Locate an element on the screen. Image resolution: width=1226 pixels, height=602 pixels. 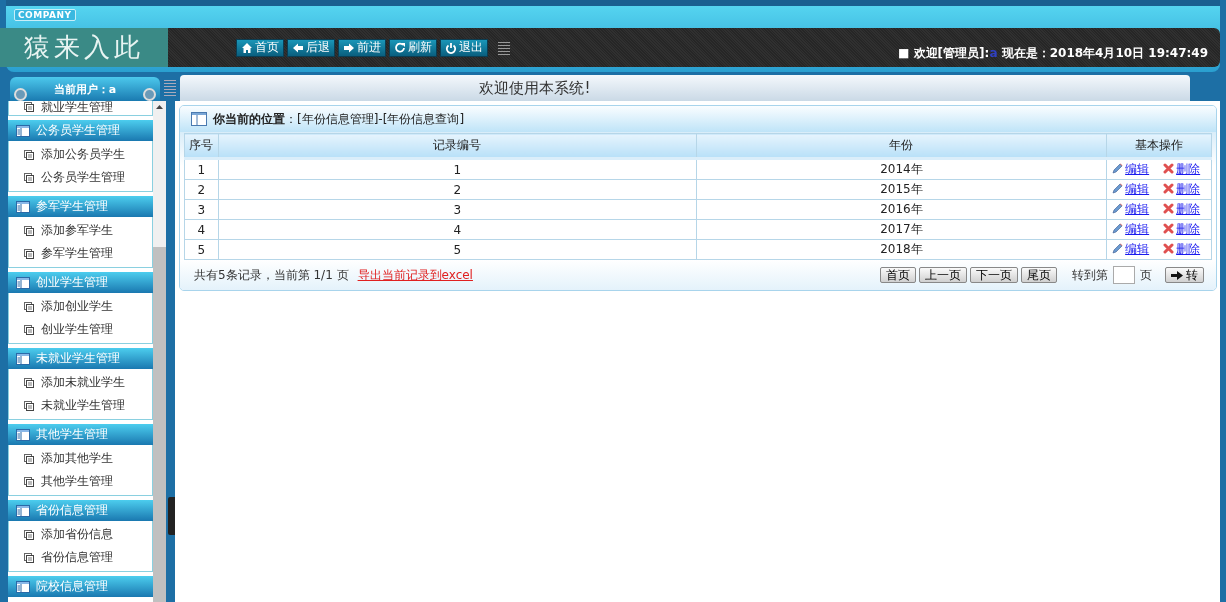
arrow-left-icon is located at coordinates (298, 47).